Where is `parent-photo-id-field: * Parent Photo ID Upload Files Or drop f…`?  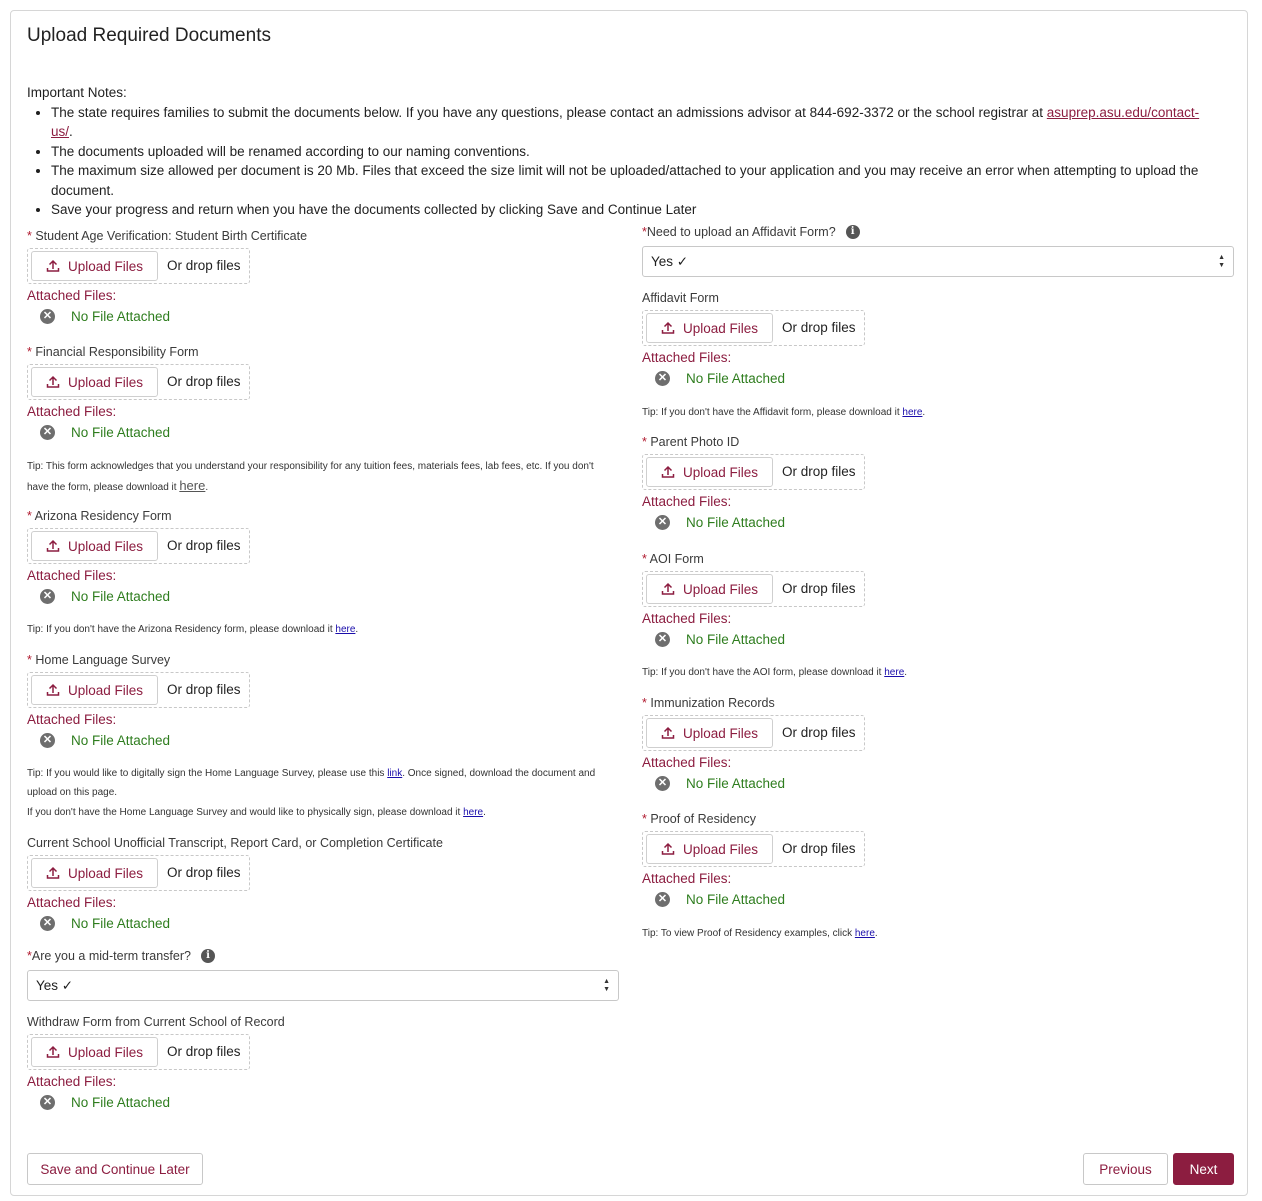 parent-photo-id-field: * Parent Photo ID Upload Files Or drop f… is located at coordinates (938, 483).